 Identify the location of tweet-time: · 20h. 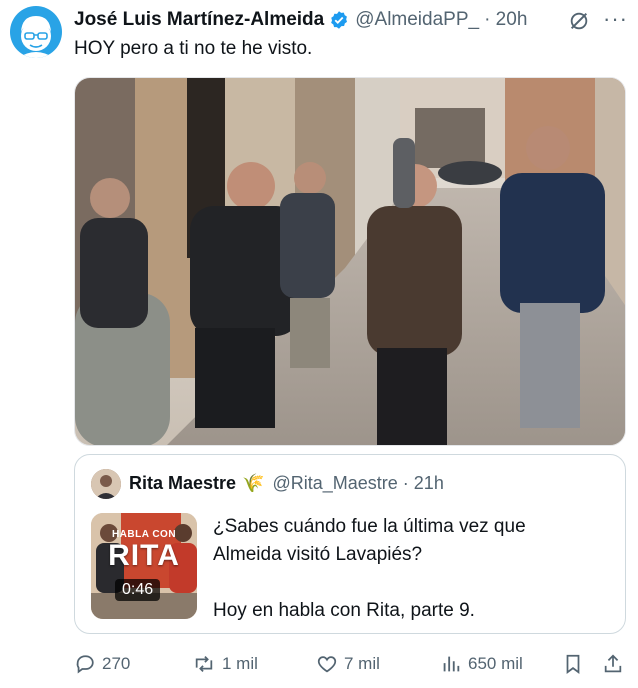
(505, 20).